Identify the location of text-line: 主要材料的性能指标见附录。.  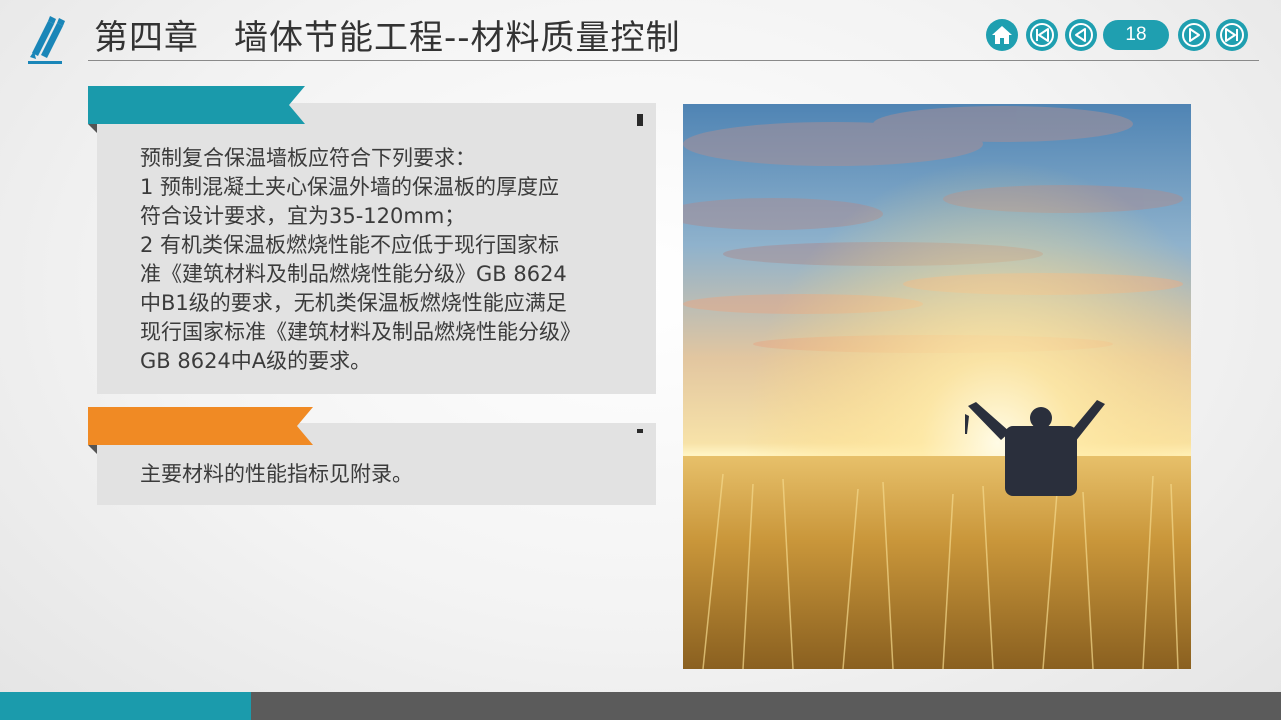
(276, 474).